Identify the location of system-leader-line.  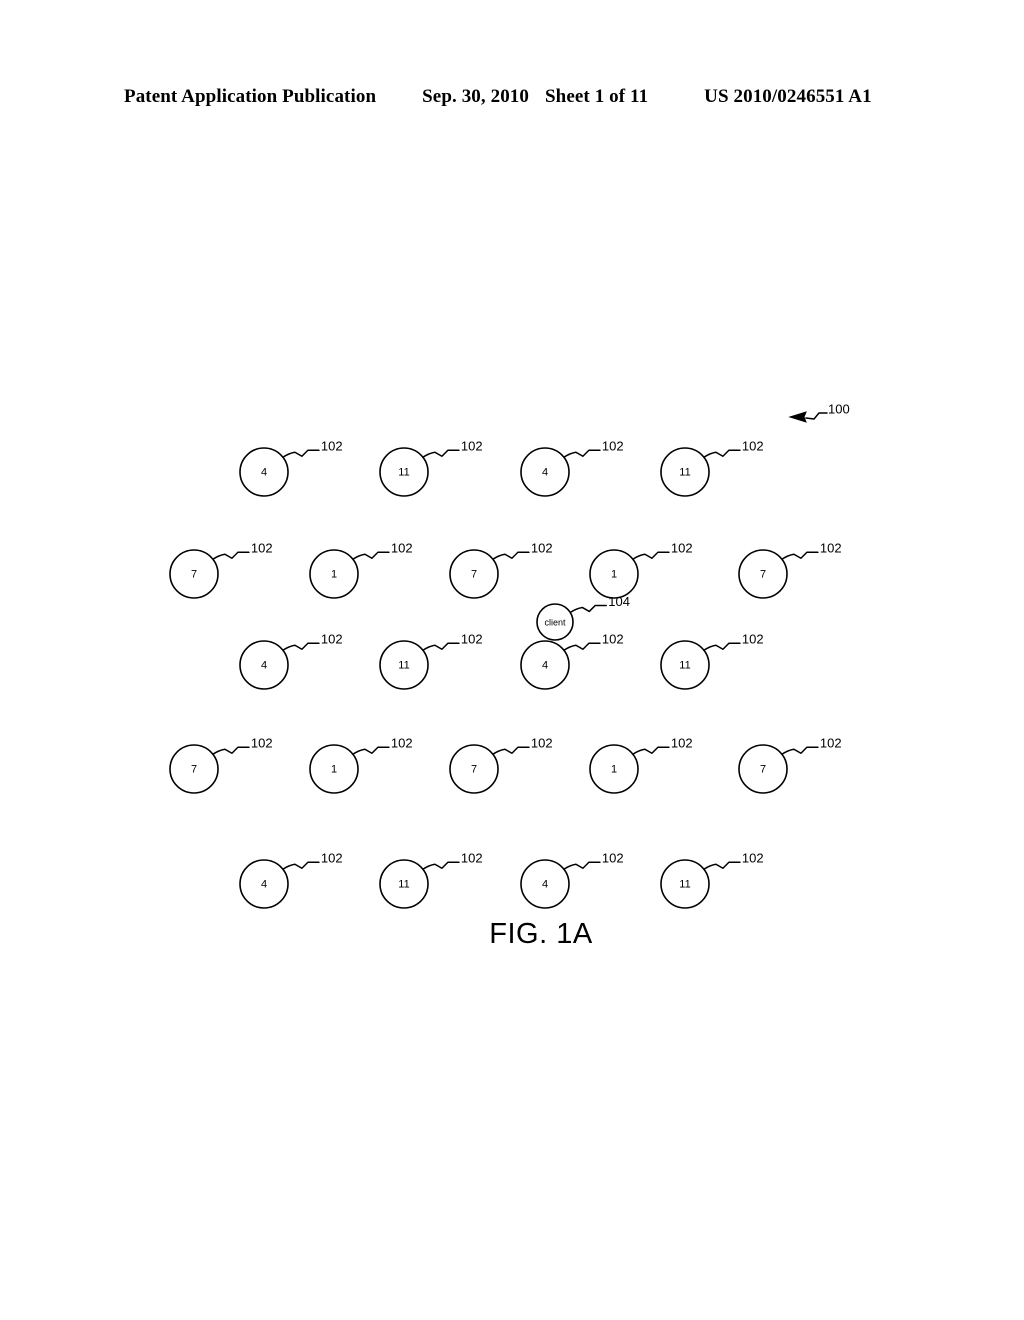
(816, 416).